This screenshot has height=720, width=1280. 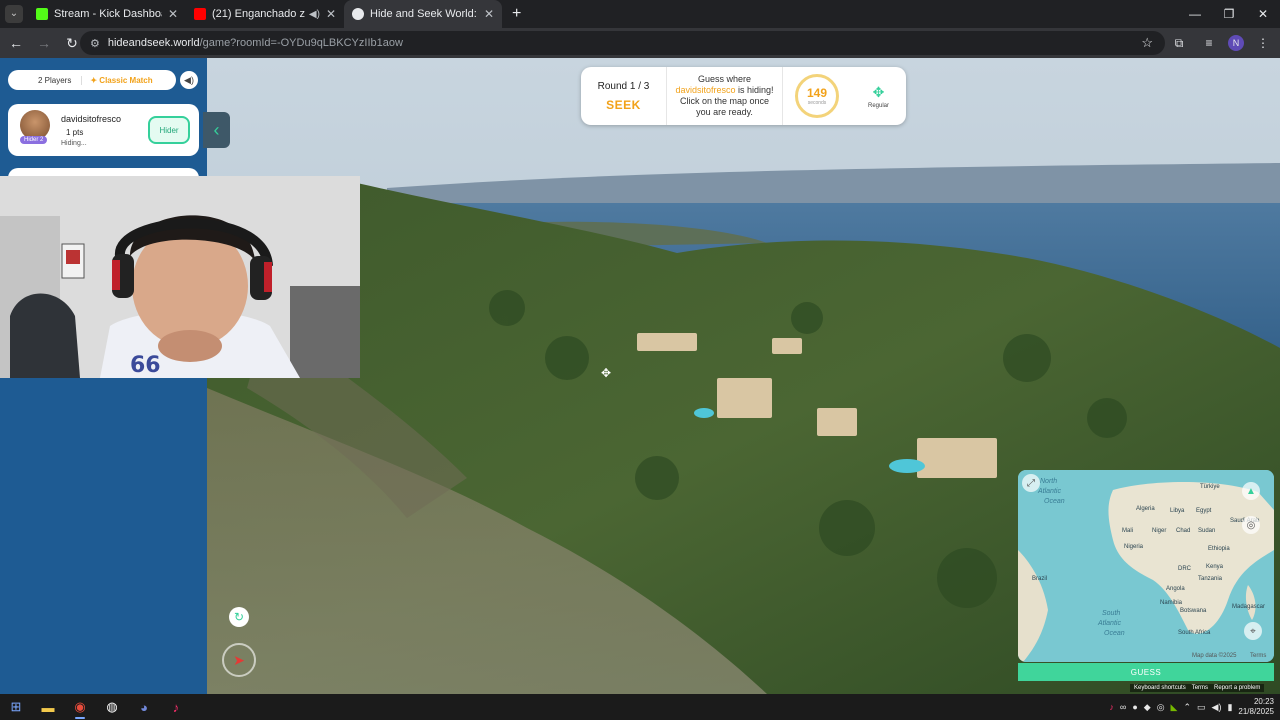 What do you see at coordinates (1177, 511) in the screenshot?
I see `map-label: Libya` at bounding box center [1177, 511].